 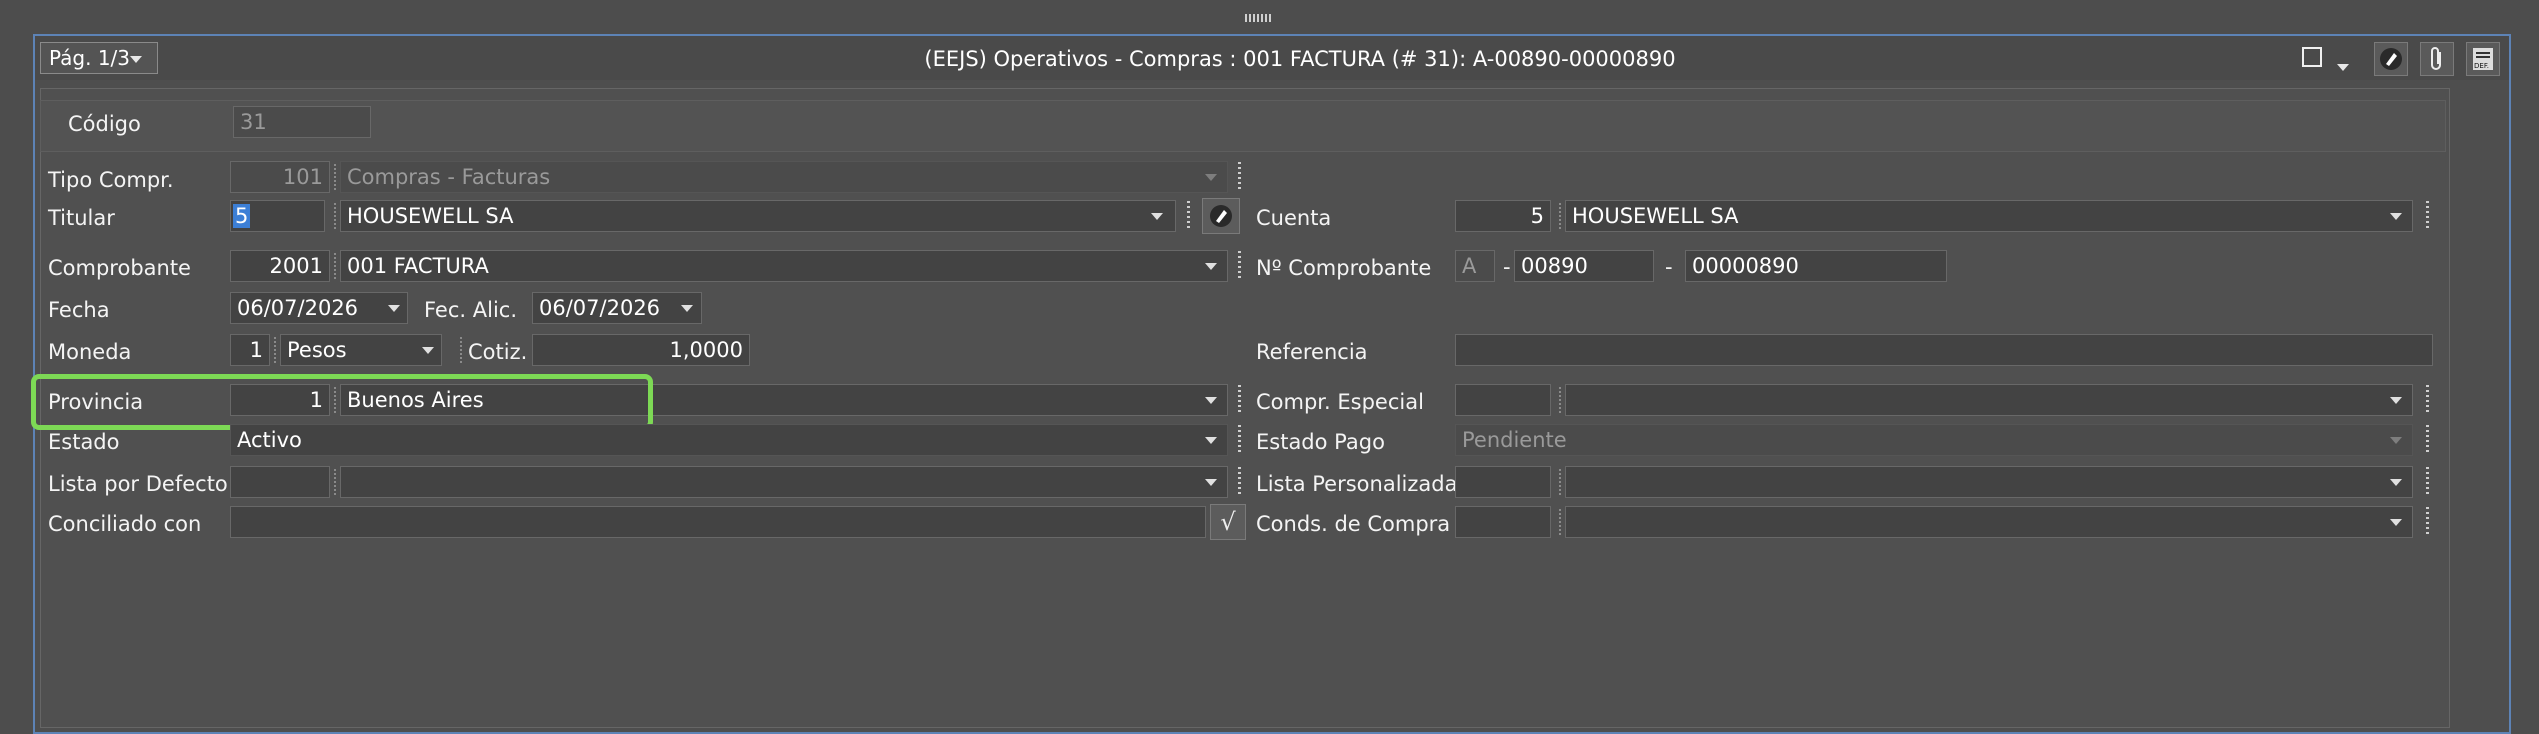 What do you see at coordinates (2483, 59) in the screenshot?
I see `def-report-icon: DEF.` at bounding box center [2483, 59].